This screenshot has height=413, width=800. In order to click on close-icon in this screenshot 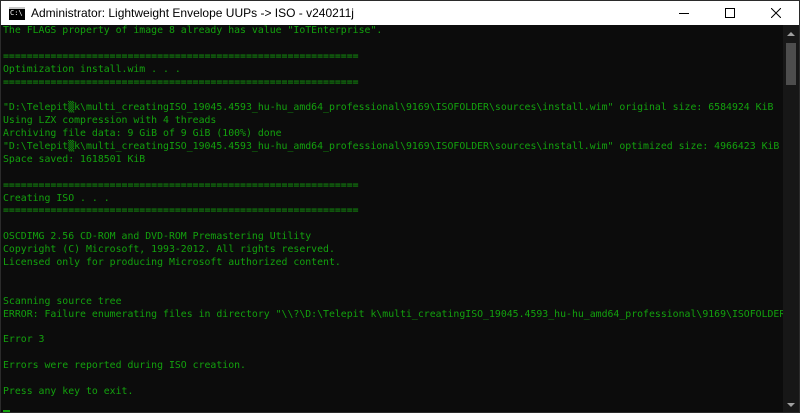, I will do `click(776, 13)`.